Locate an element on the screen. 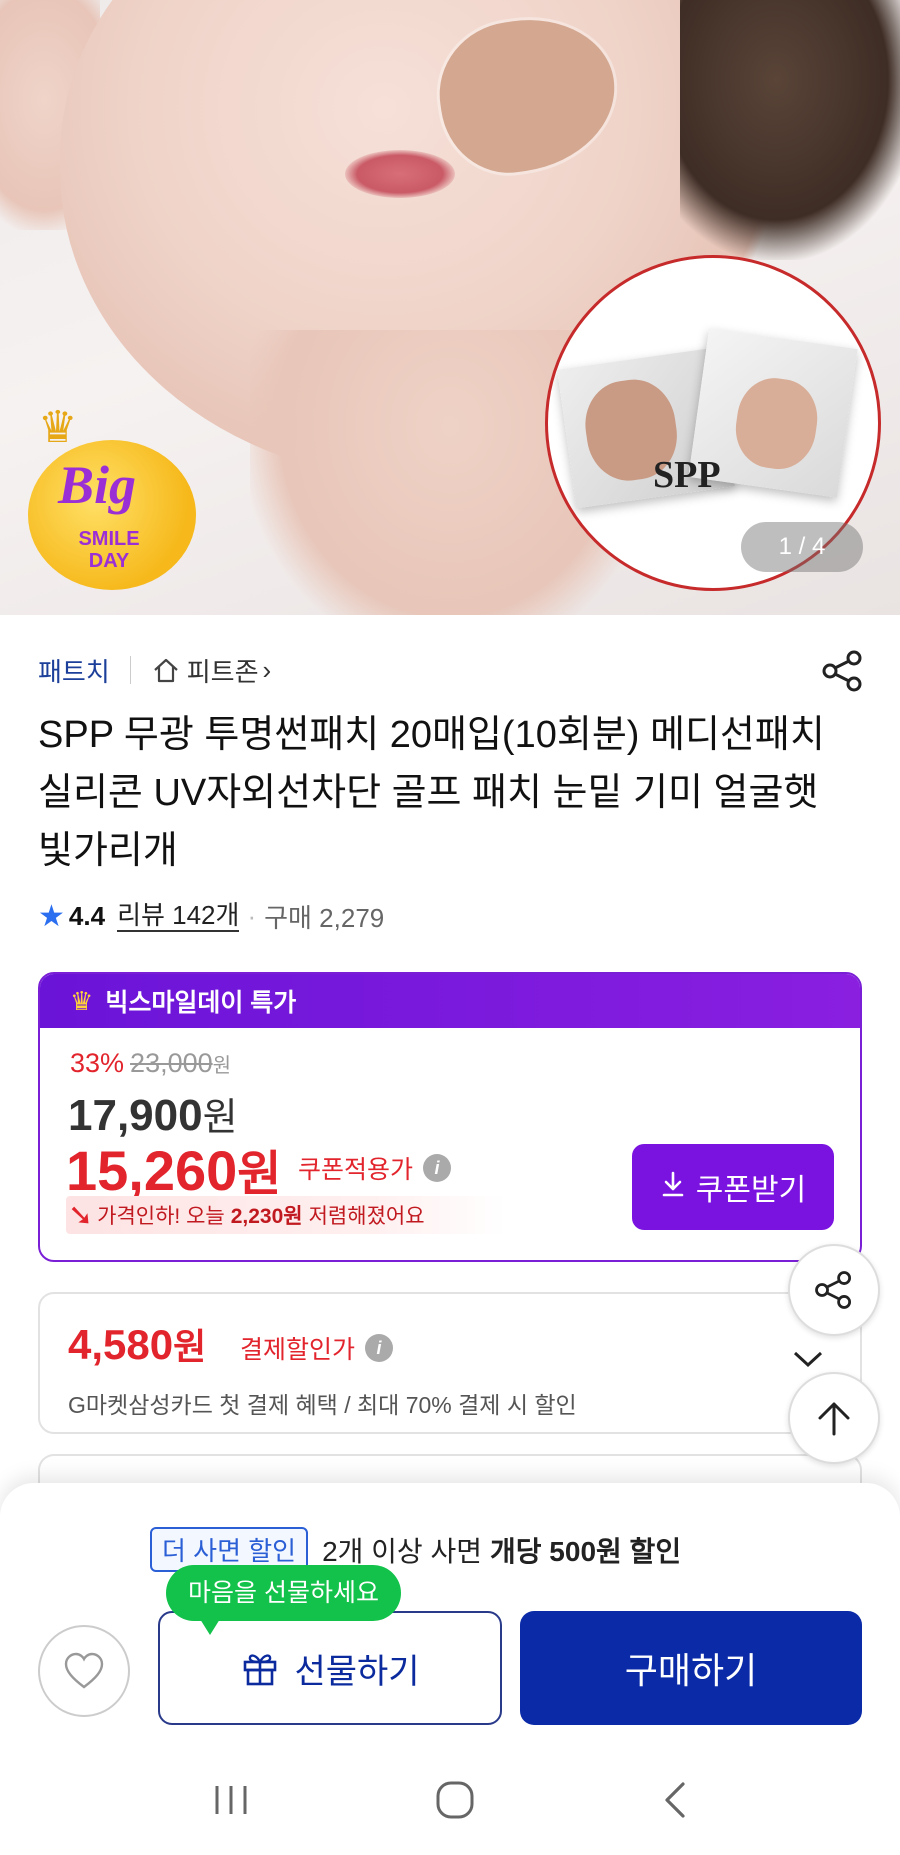 This screenshot has width=900, height=1855. original-price-unit: 원 is located at coordinates (222, 1066).